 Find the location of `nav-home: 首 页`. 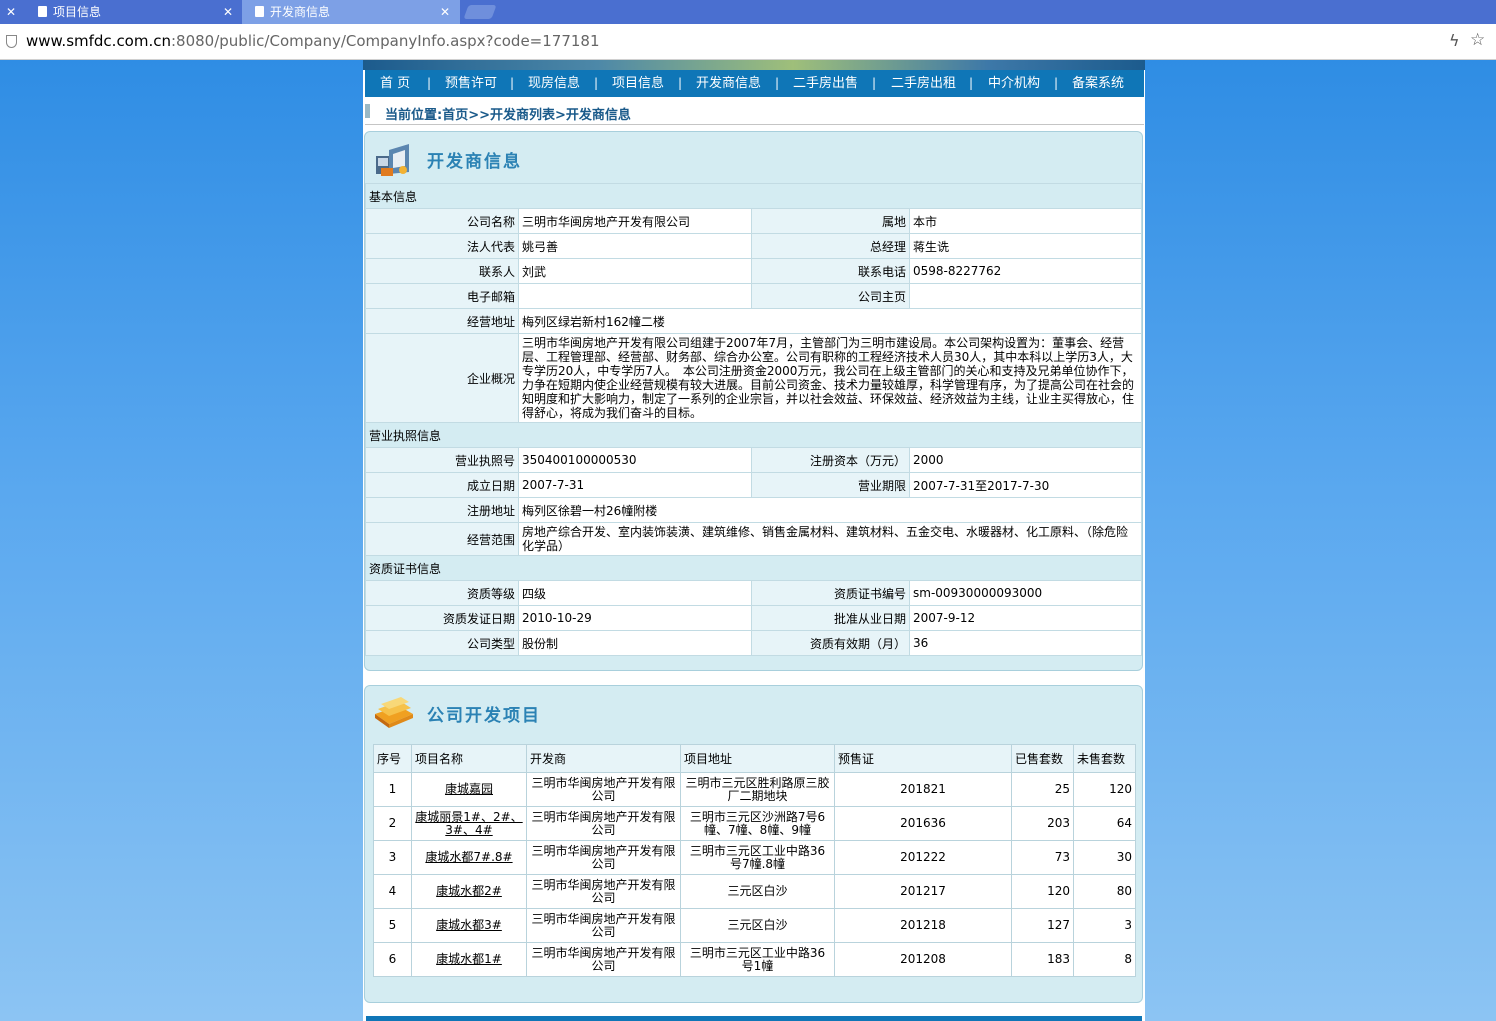

nav-home: 首 页 is located at coordinates (395, 83).